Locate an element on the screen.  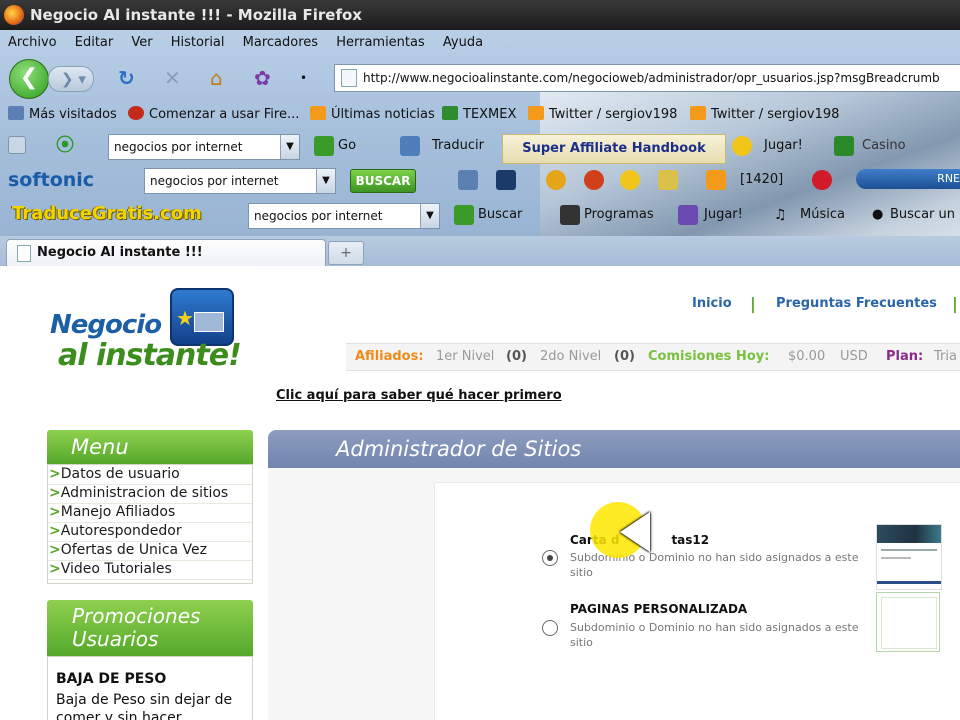
hotbar-icon: ⦿ is located at coordinates (65, 146).